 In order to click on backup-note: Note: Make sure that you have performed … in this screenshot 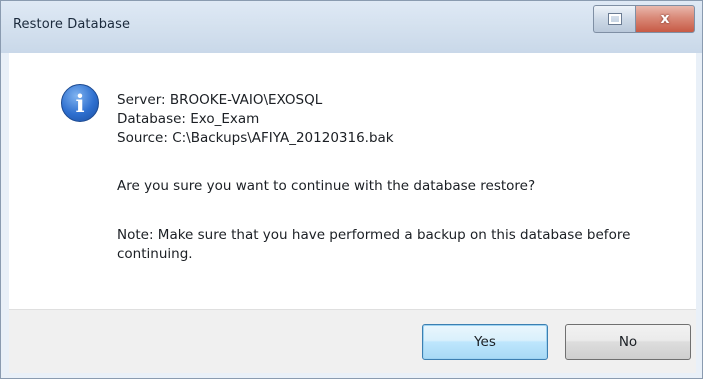, I will do `click(374, 244)`.